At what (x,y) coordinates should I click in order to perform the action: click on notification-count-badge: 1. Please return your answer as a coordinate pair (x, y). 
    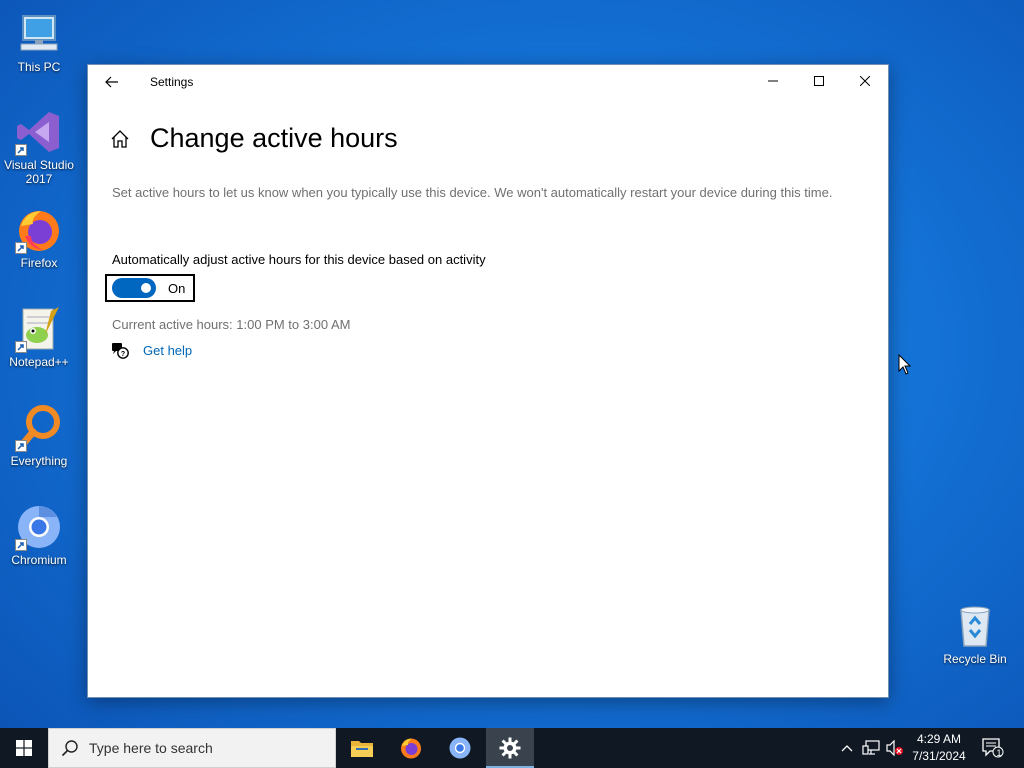
    Looking at the image, I should click on (999, 753).